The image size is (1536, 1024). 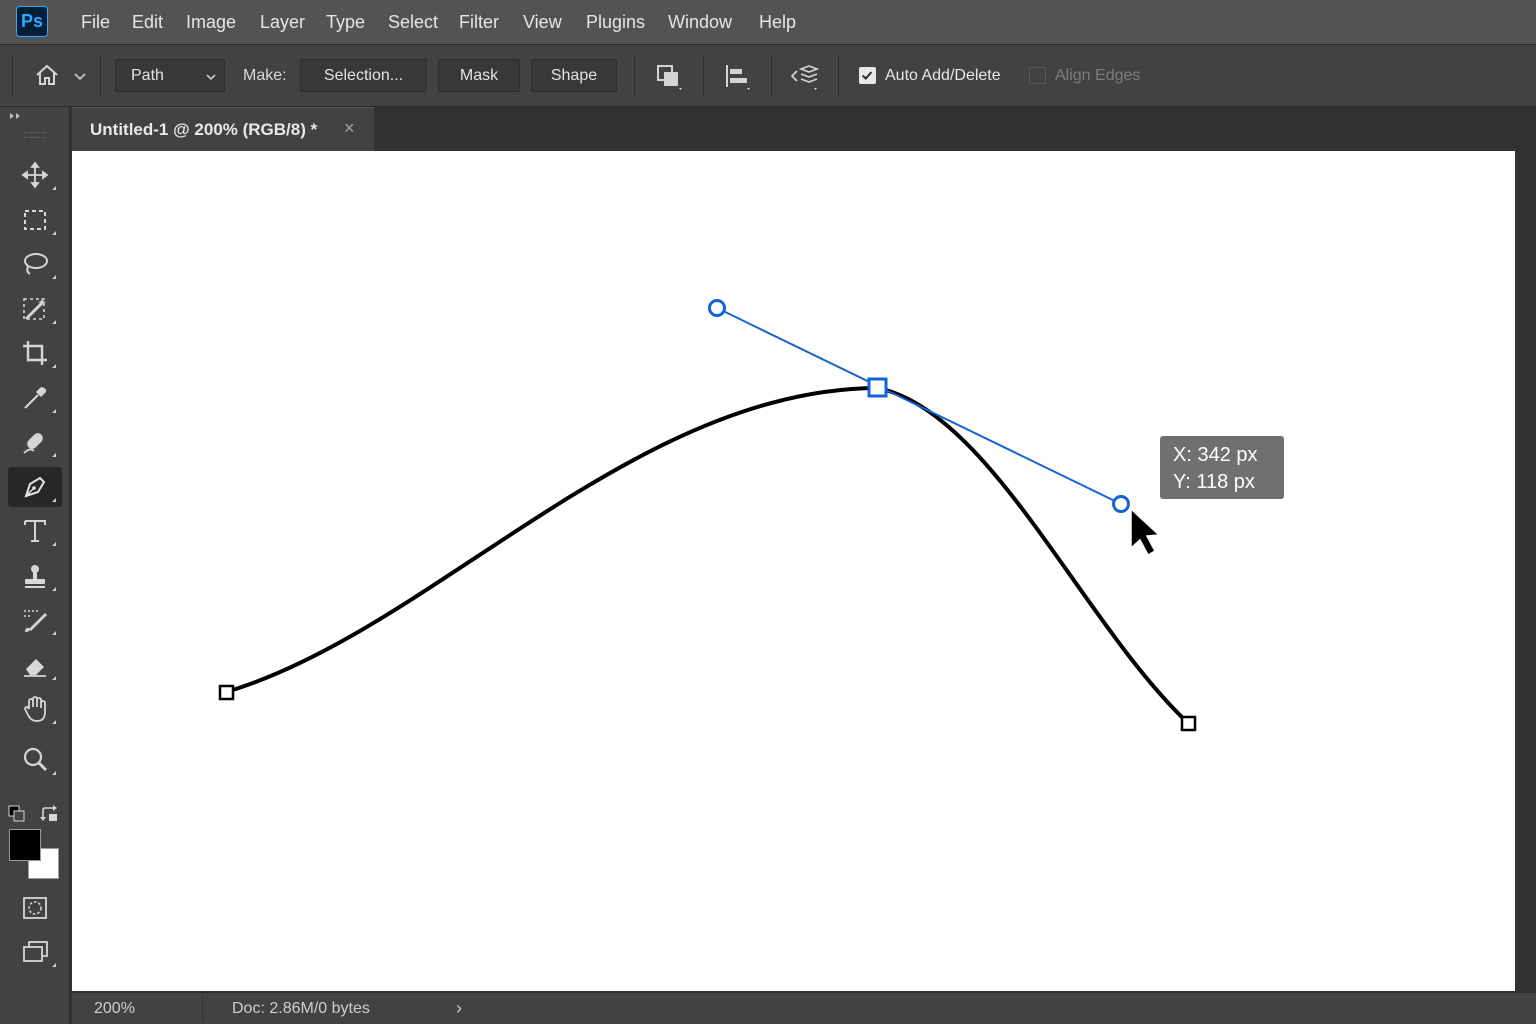 I want to click on status-bar: 200% Doc: 2.86M/0 bytes ›, so click(x=804, y=1008).